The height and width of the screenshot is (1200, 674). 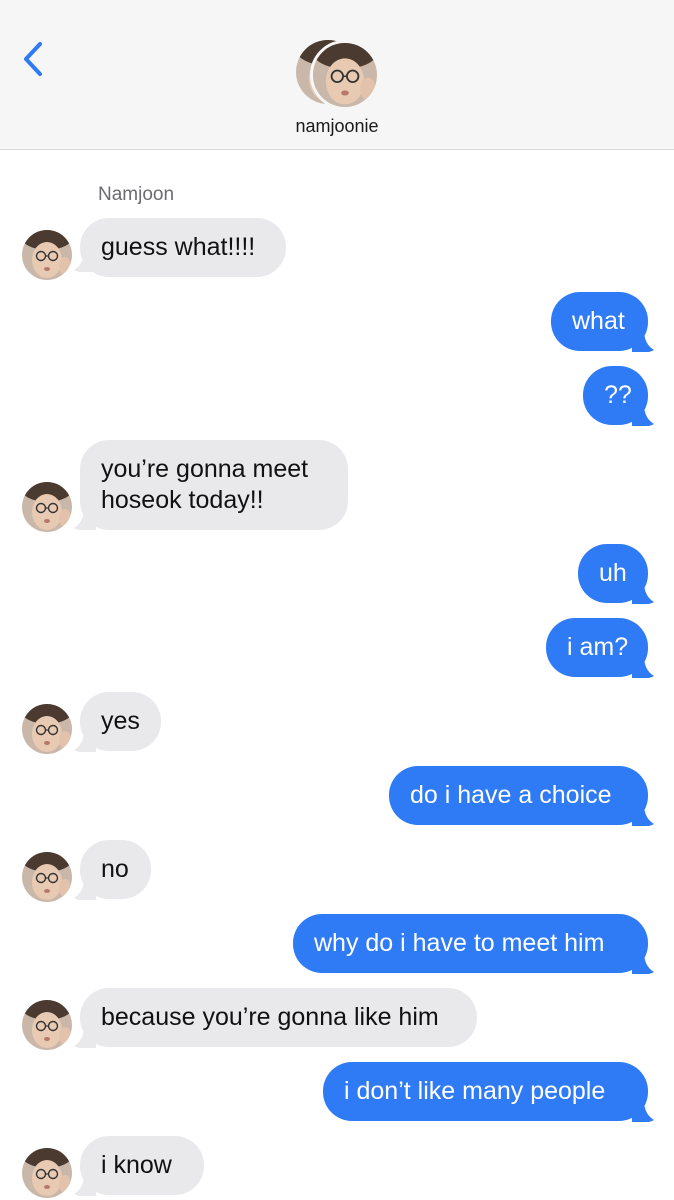 I want to click on message-bubble-outgoing: do i have a choice, so click(x=518, y=795).